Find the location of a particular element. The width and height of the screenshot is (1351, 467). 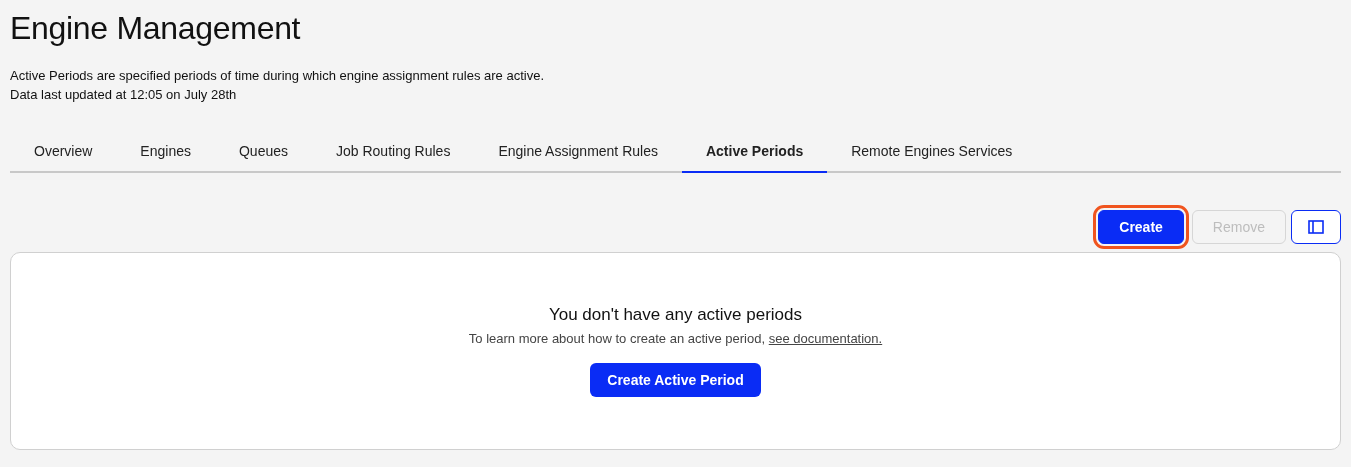

create-active-period-button: Create Active Period is located at coordinates (675, 380).